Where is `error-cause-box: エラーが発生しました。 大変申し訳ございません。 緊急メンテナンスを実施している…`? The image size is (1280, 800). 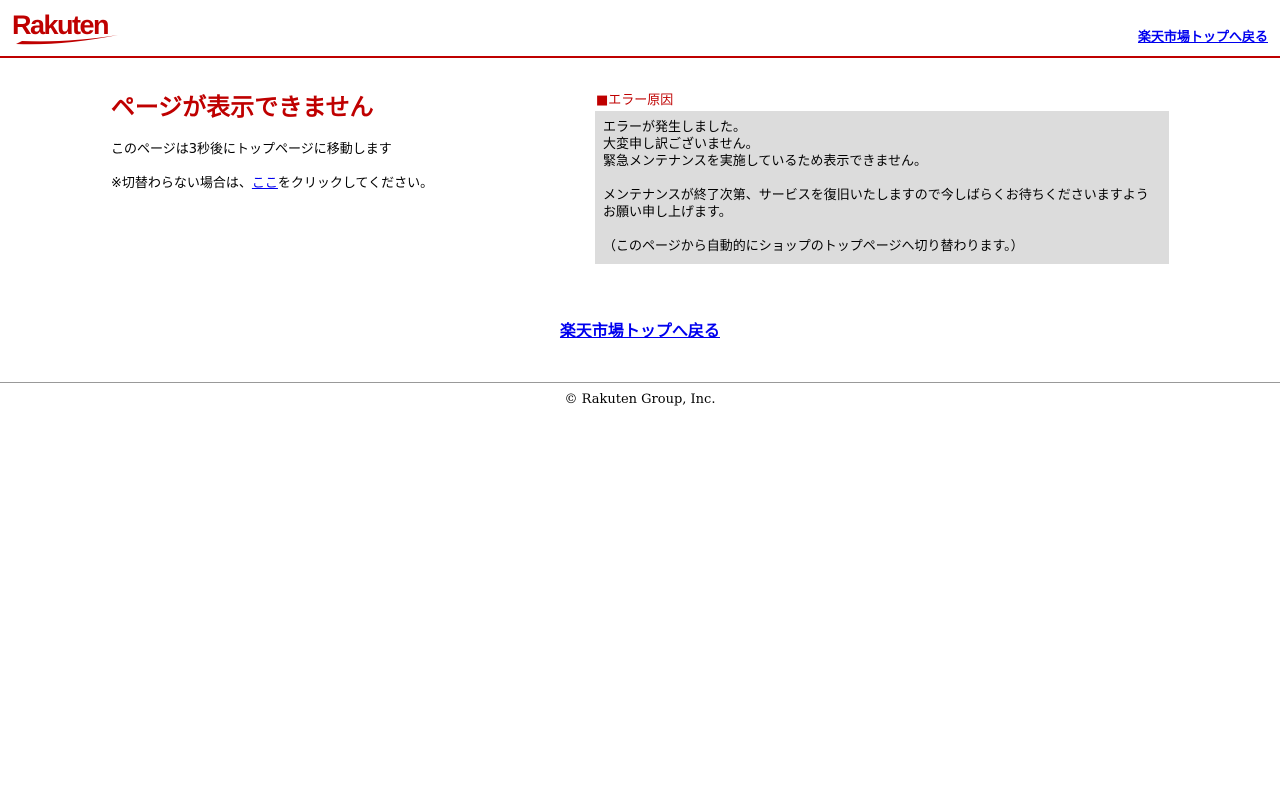
error-cause-box: エラーが発生しました。 大変申し訳ございません。 緊急メンテナンスを実施している… is located at coordinates (882, 187).